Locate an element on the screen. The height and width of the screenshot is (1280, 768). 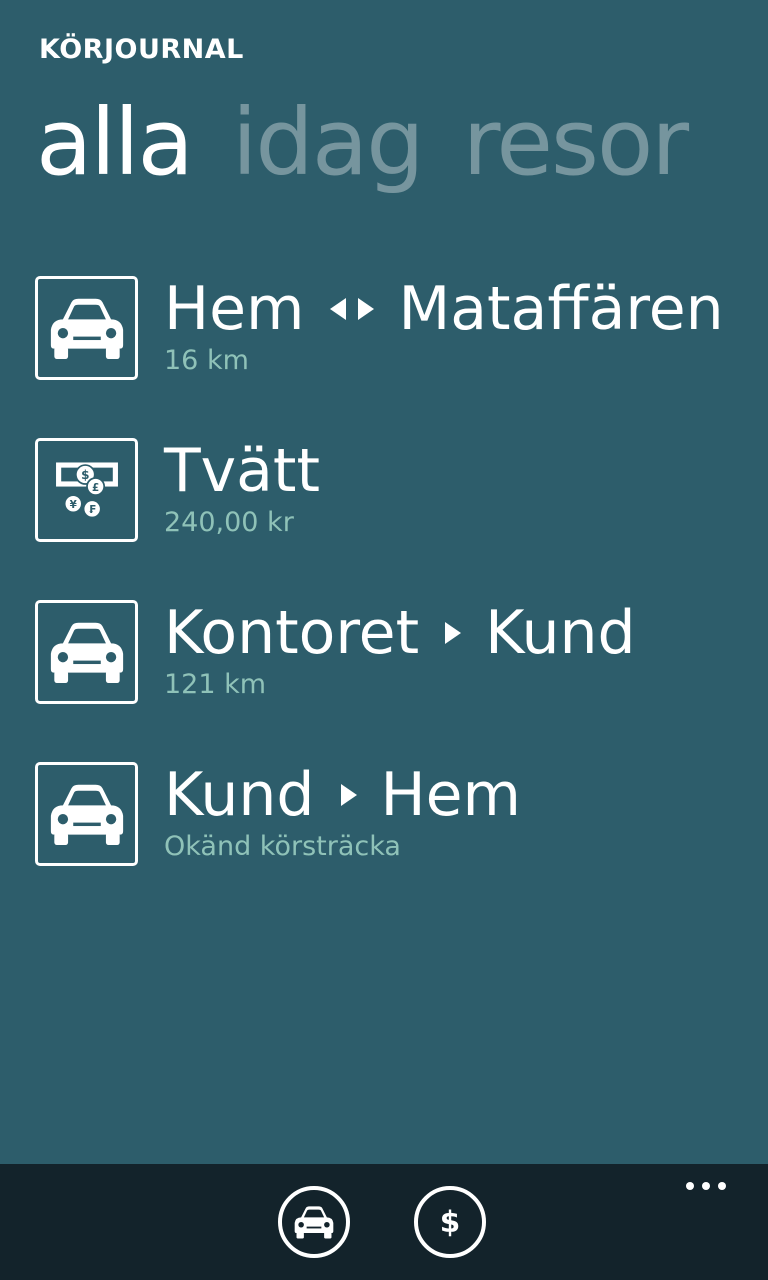
add-expense-button: $ is located at coordinates (450, 1222).